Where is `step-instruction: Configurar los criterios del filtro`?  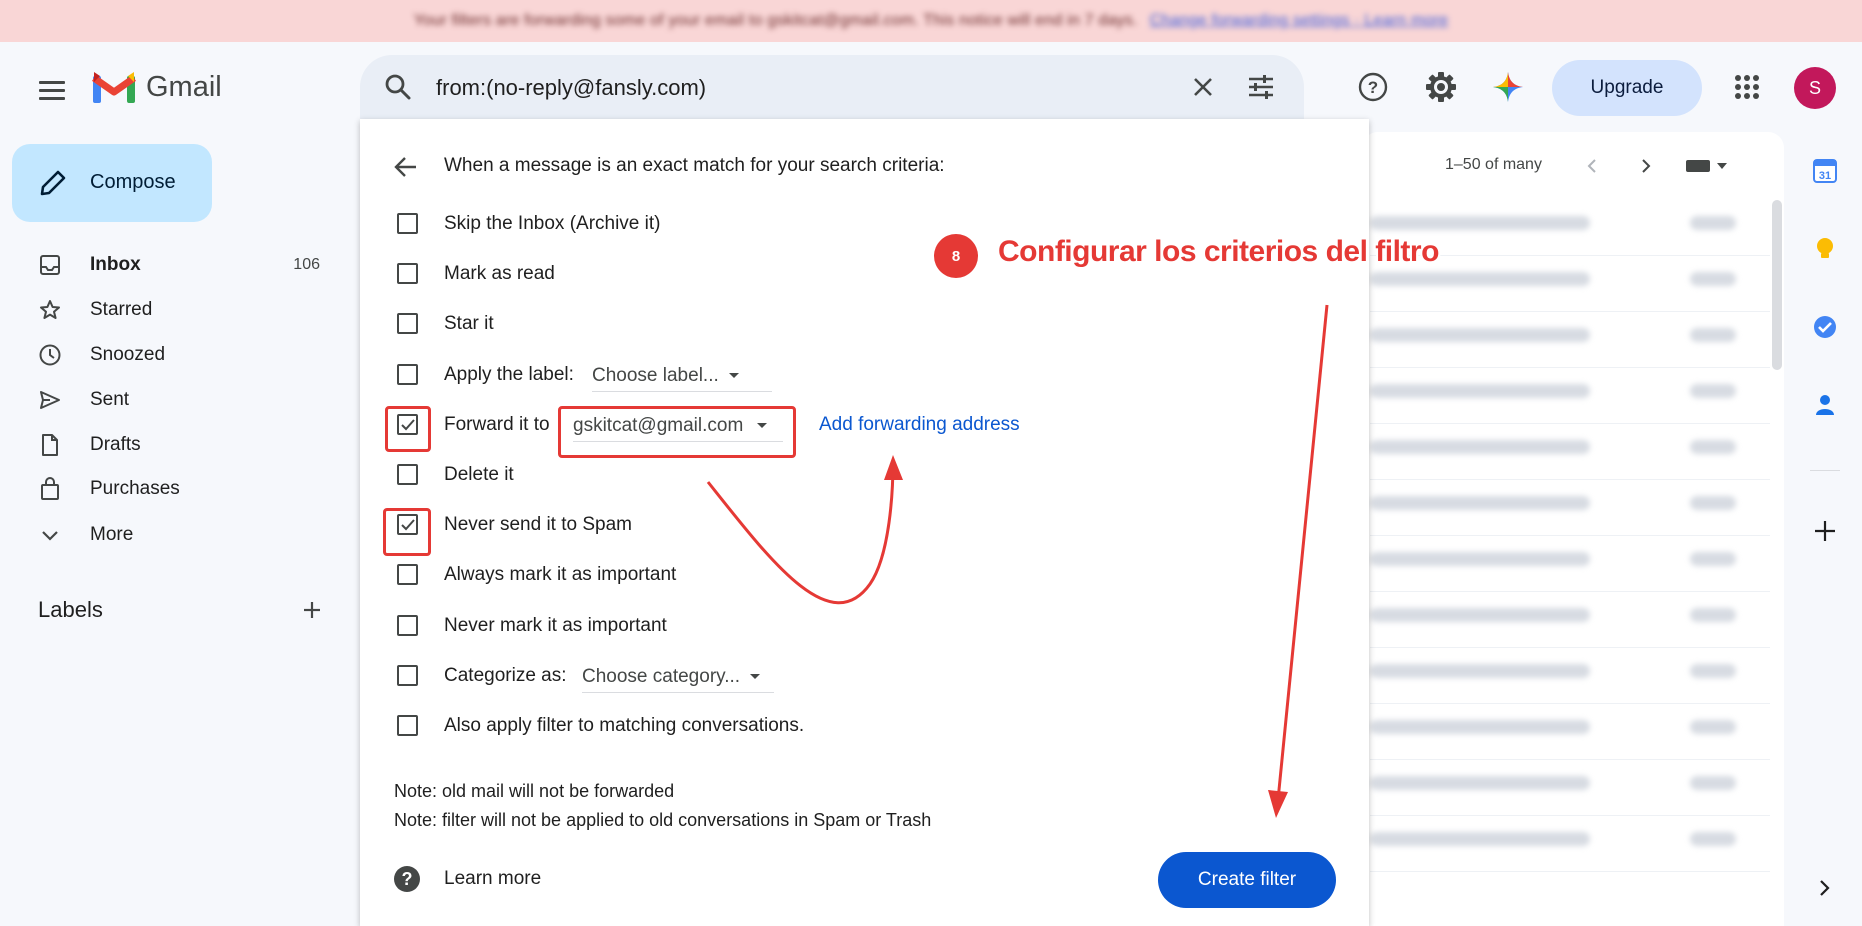
step-instruction: Configurar los criterios del filtro is located at coordinates (1218, 251).